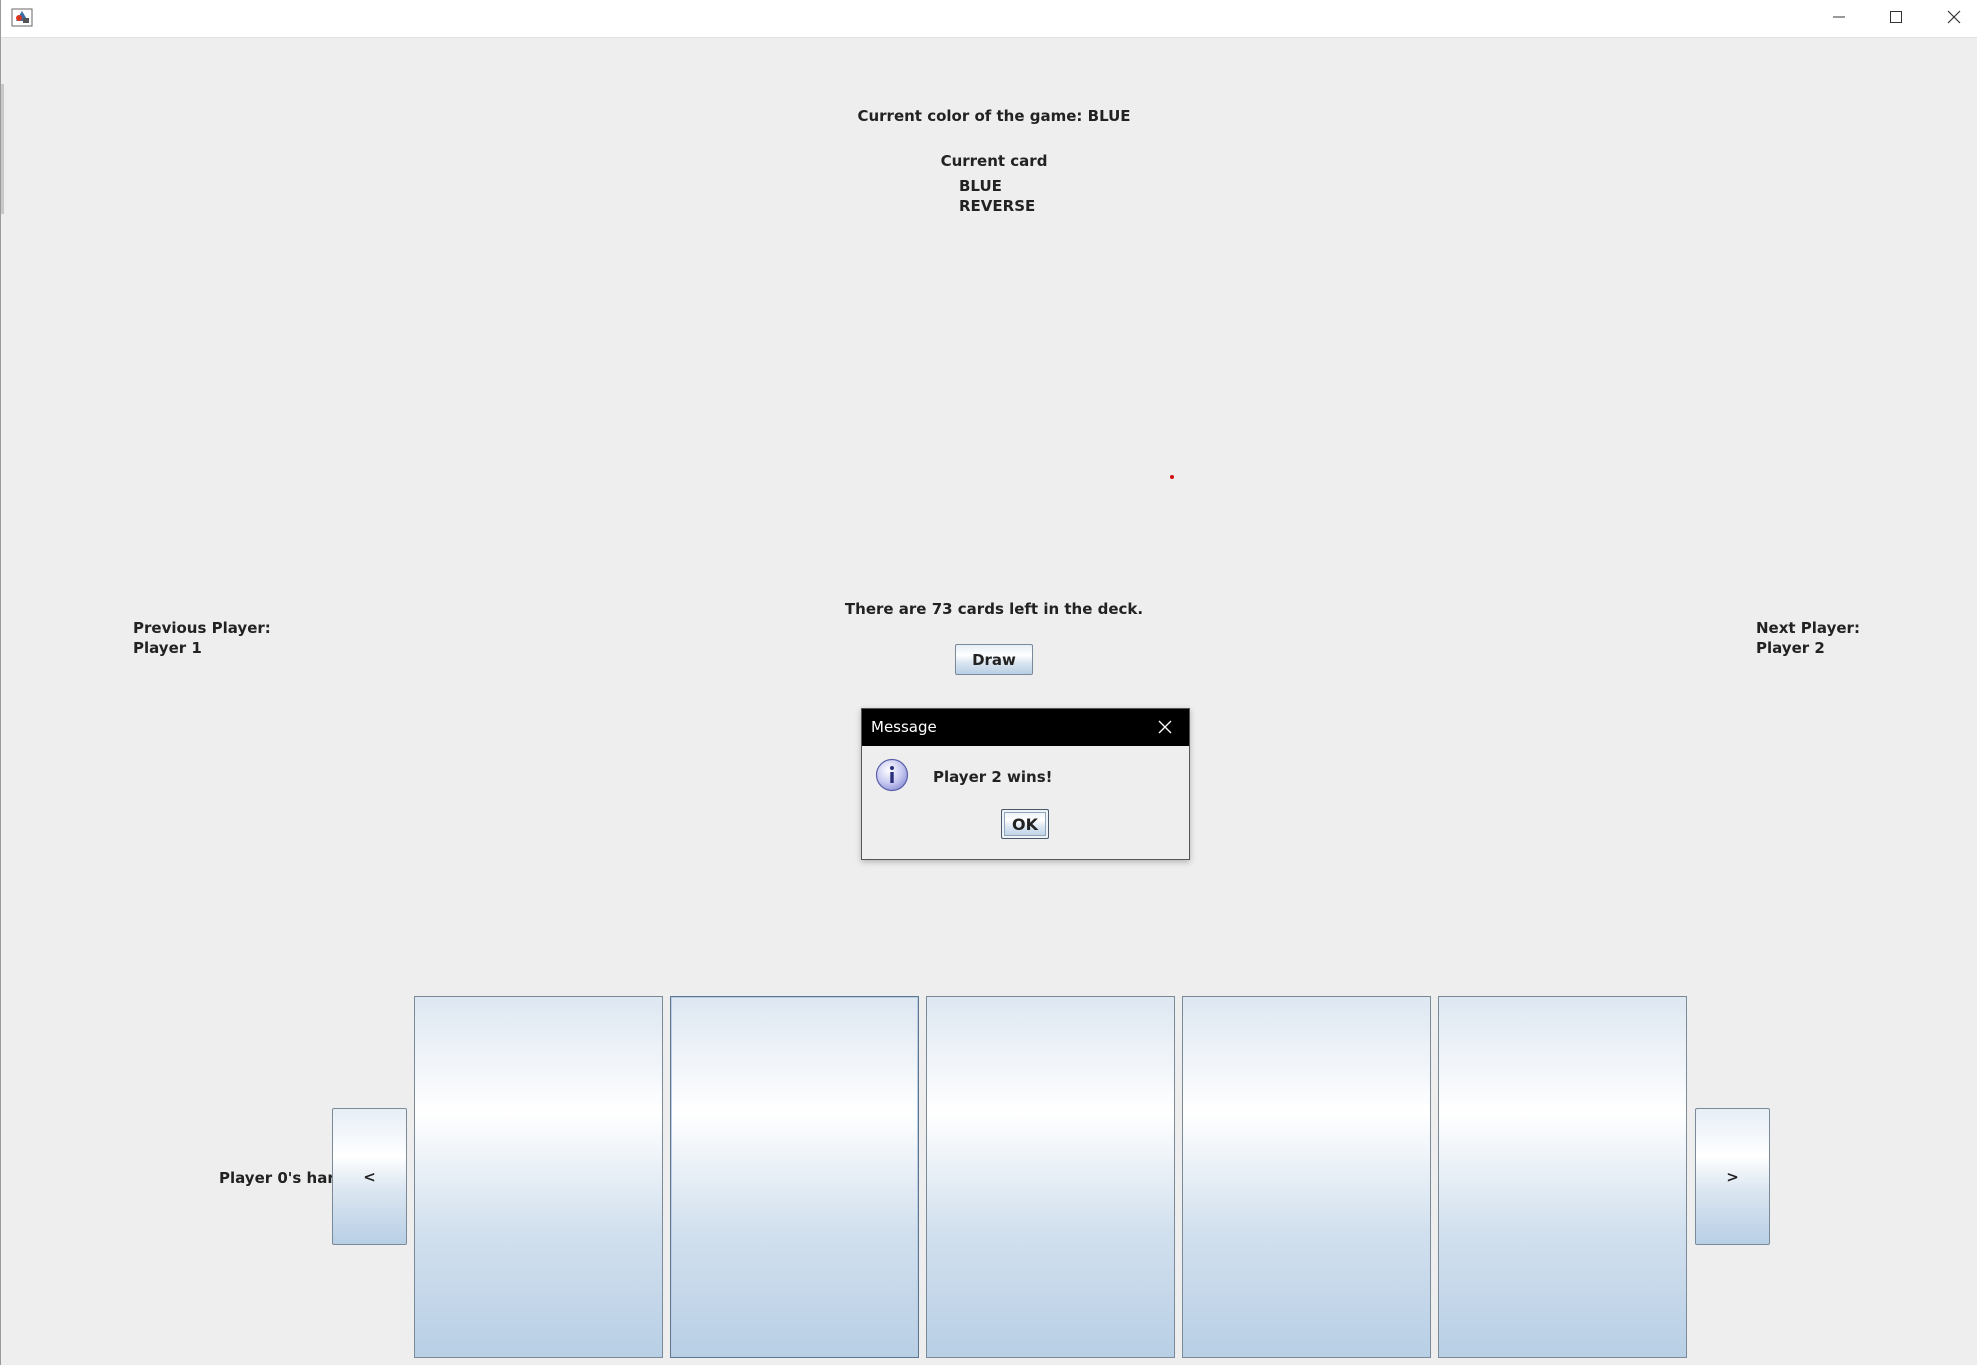 This screenshot has width=1977, height=1365. What do you see at coordinates (904, 727) in the screenshot?
I see `dialog-title: Message` at bounding box center [904, 727].